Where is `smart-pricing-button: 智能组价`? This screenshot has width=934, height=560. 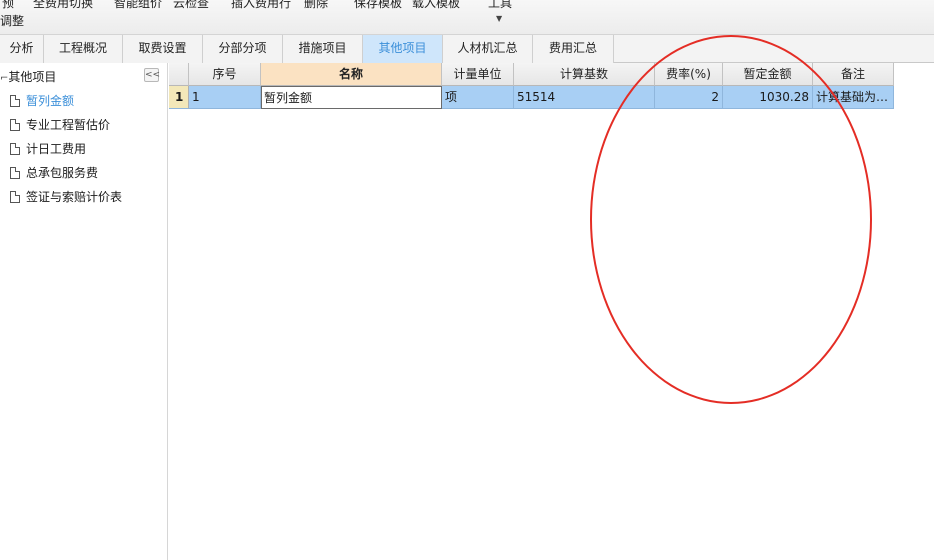 smart-pricing-button: 智能组价 is located at coordinates (138, 5).